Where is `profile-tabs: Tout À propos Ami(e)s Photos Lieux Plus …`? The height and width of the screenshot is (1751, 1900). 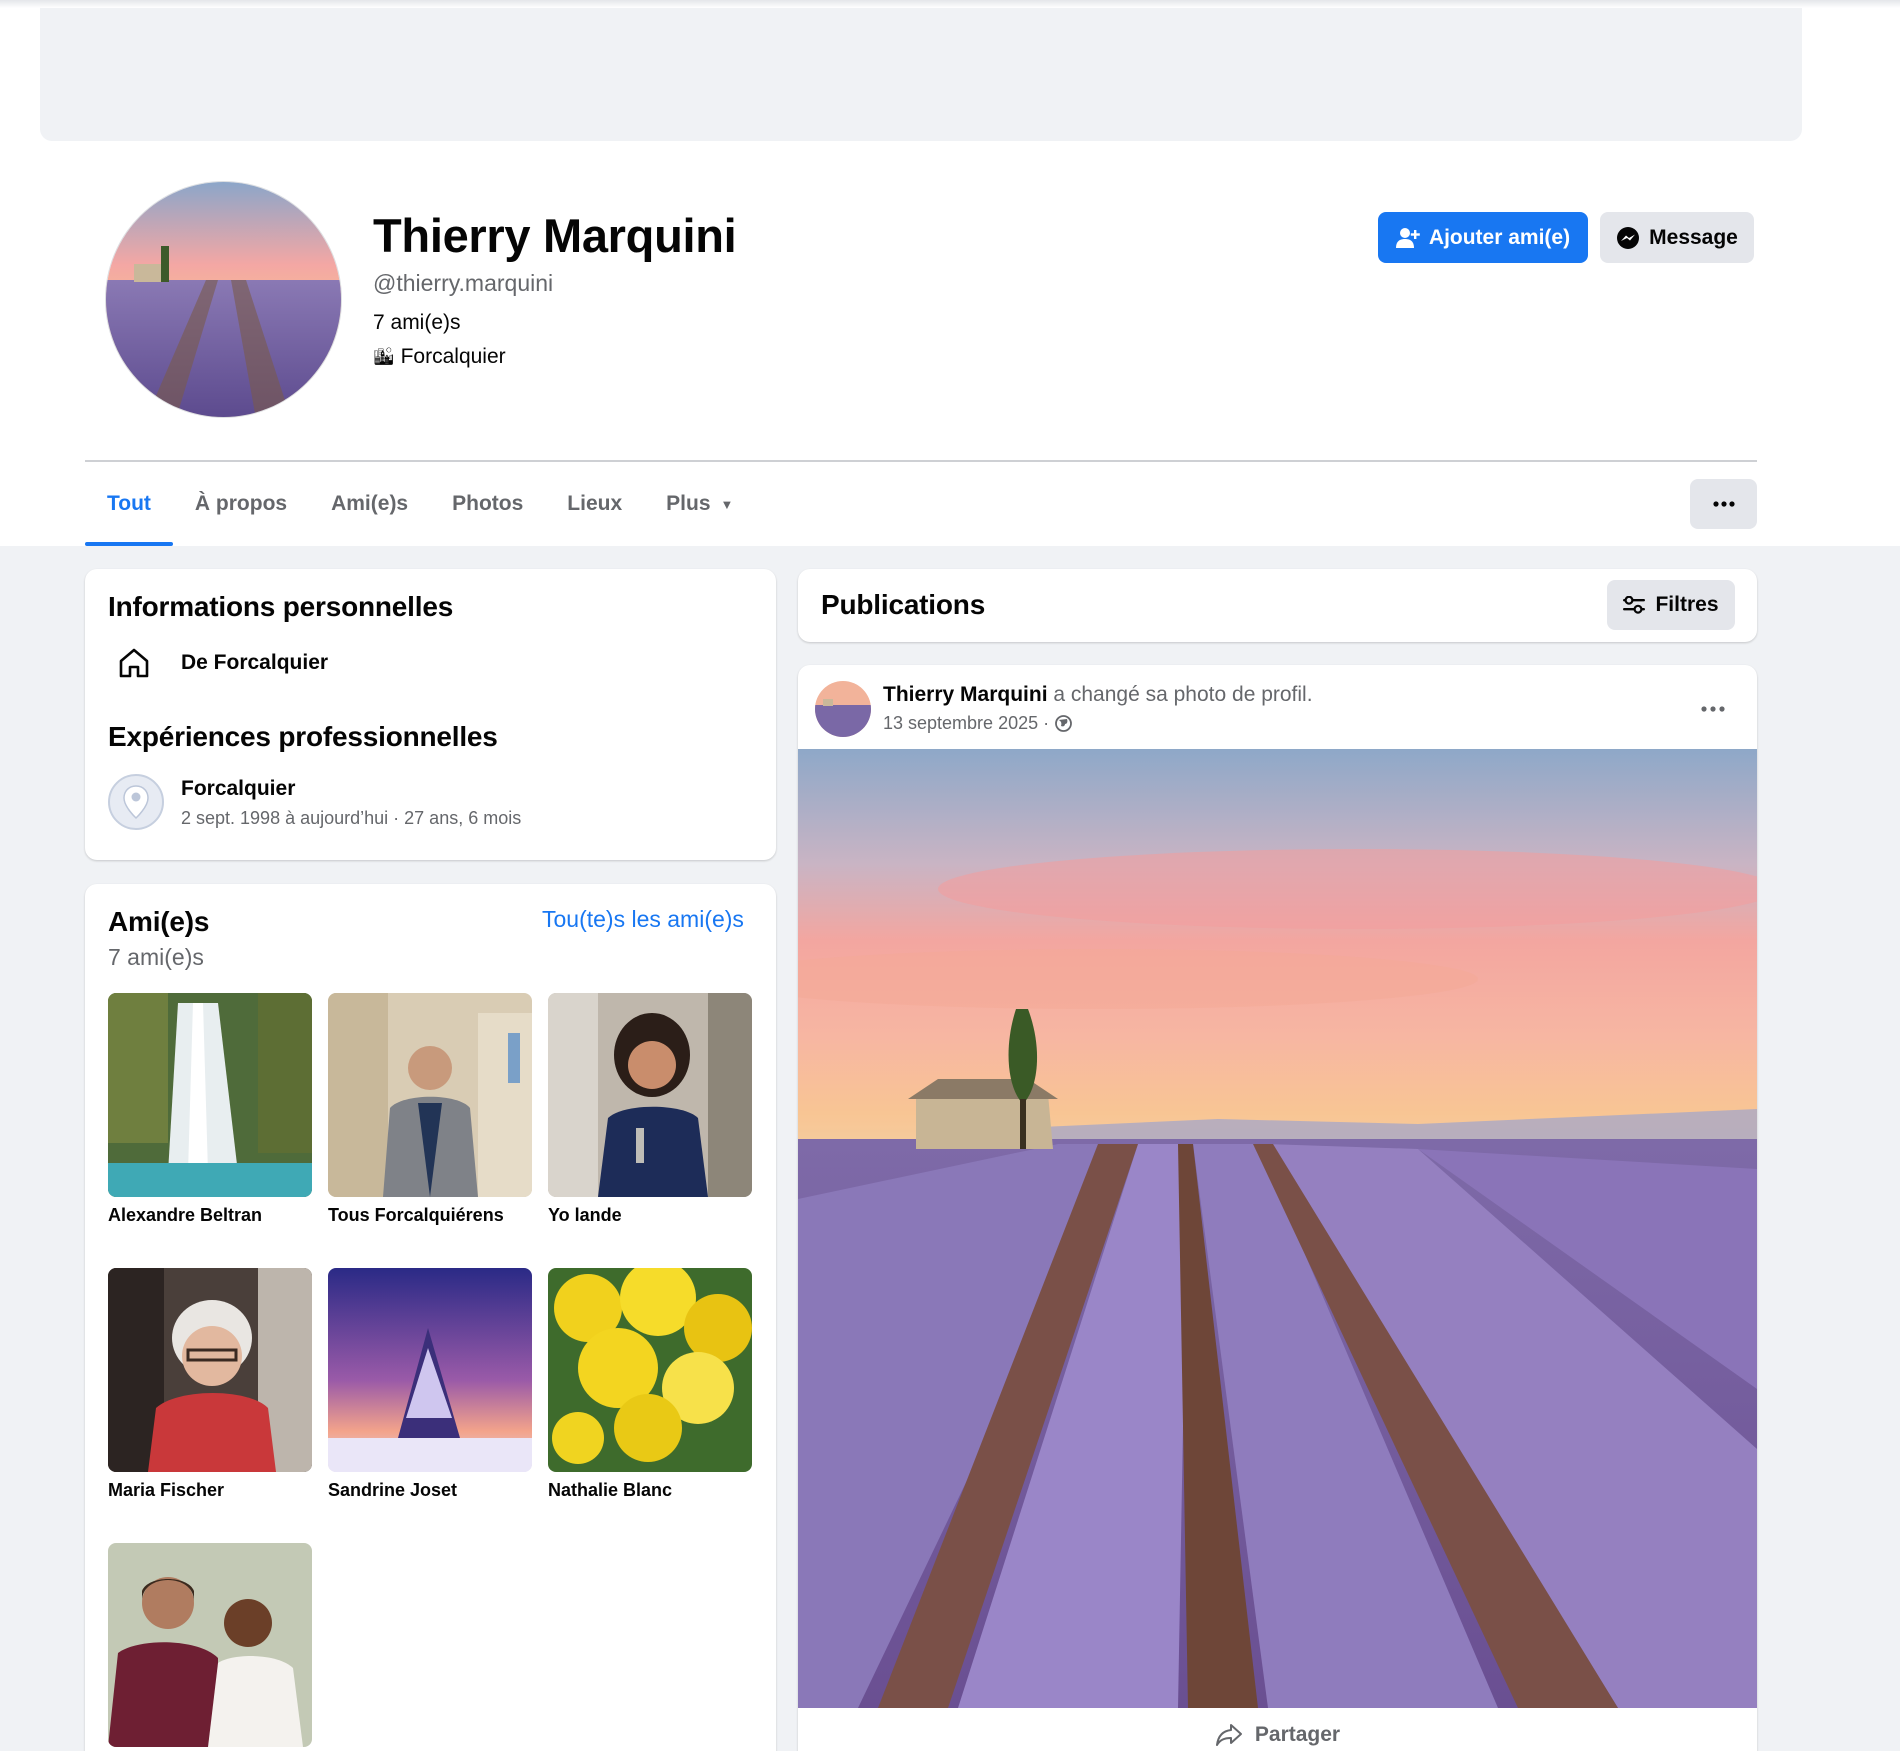 profile-tabs: Tout À propos Ami(e)s Photos Lieux Plus … is located at coordinates (420, 504).